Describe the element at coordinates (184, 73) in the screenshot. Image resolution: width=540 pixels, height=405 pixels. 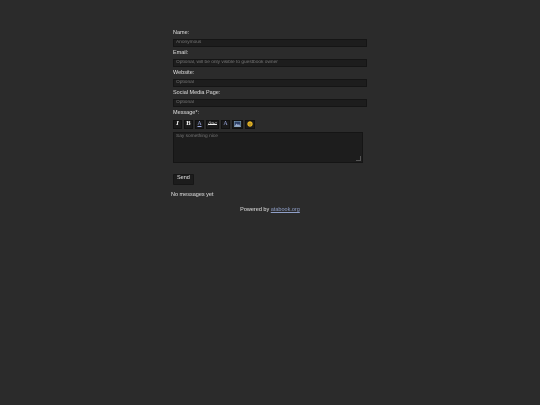
I see `website-label: Website:` at that location.